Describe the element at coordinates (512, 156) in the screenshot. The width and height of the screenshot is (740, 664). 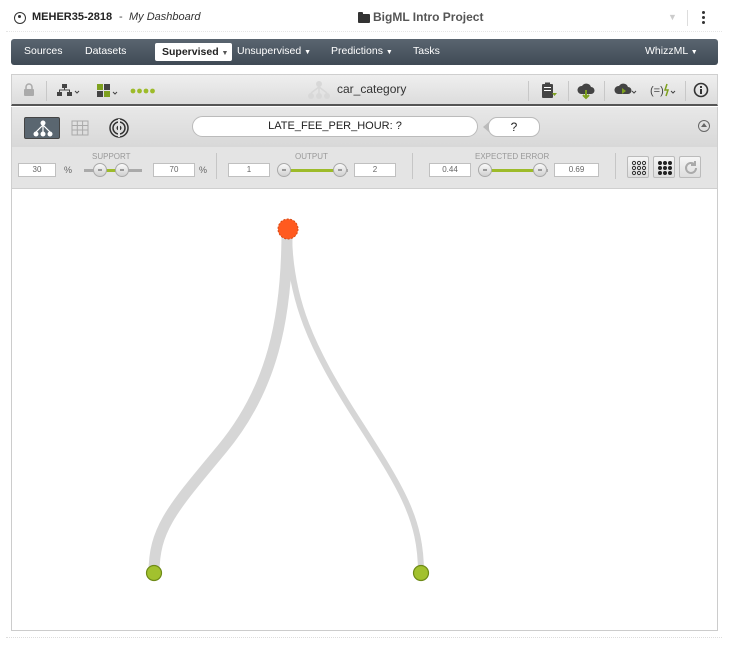
I see `expected-error-label: EXPECTED ERROR` at that location.